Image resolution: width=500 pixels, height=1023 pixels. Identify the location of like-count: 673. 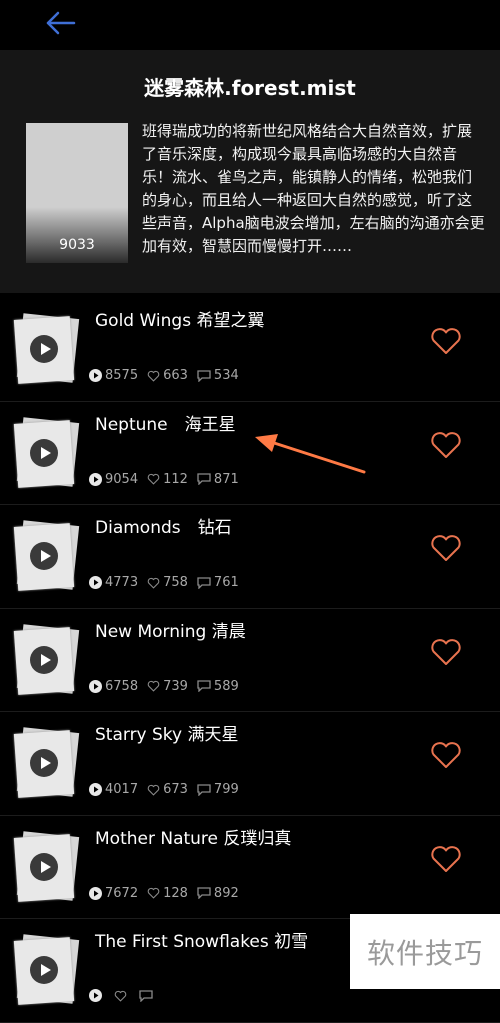
(167, 789).